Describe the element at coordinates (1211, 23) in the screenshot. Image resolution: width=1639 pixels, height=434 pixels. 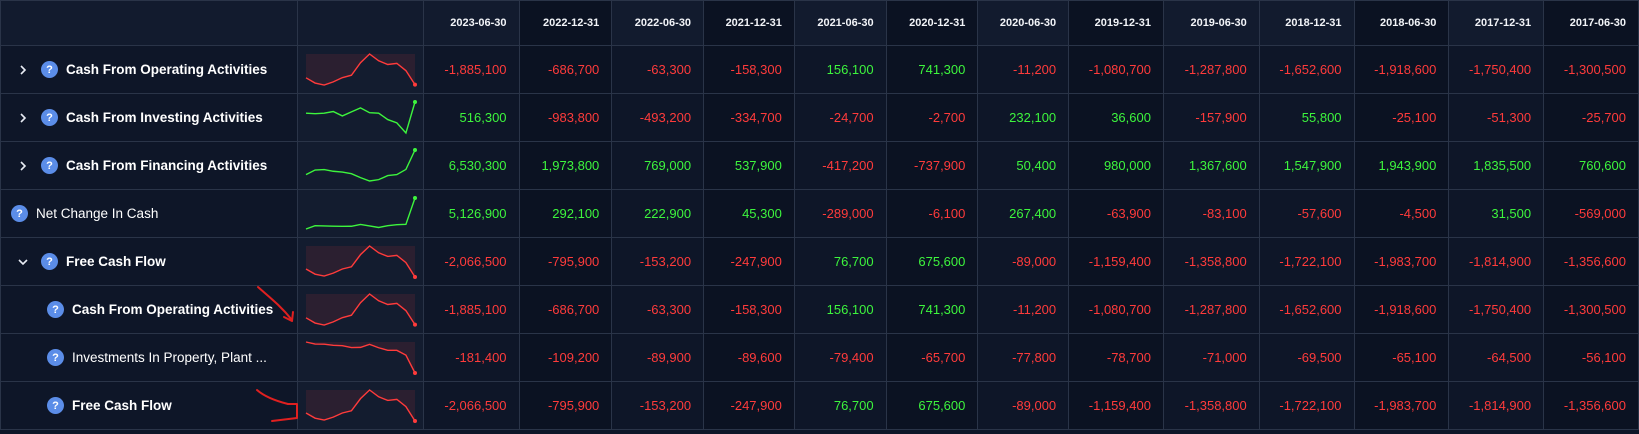
I see `column-header: 2019-06-30` at that location.